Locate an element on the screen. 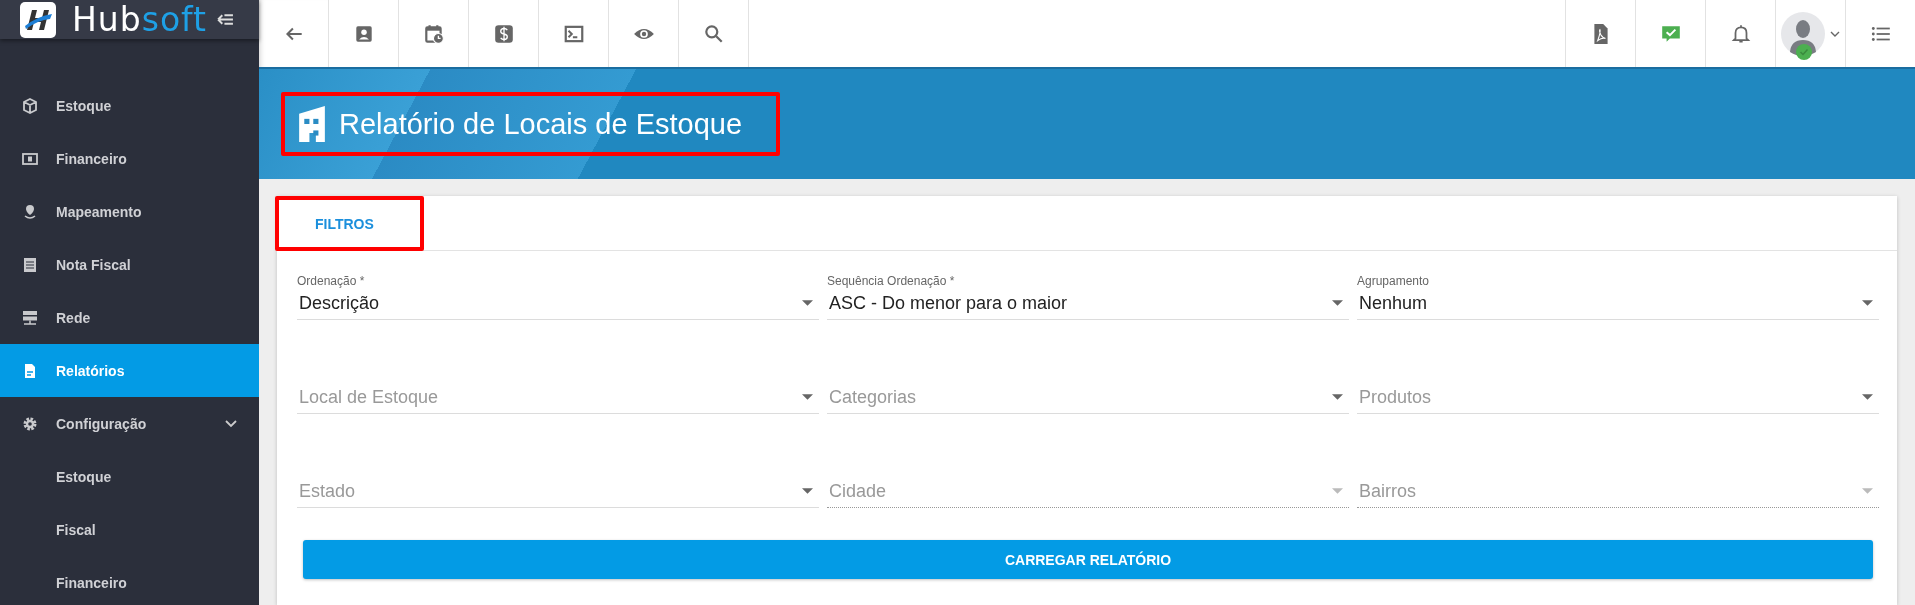  receipt-icon is located at coordinates (30, 264).